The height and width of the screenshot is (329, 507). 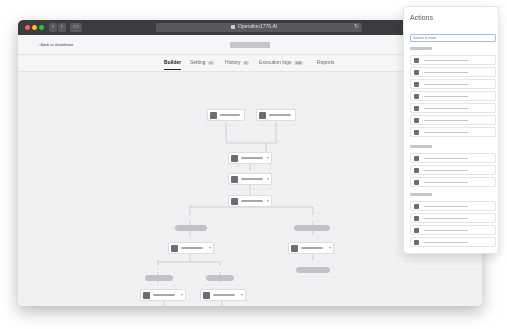 I want to click on actions-panel: Actions, so click(x=451, y=130).